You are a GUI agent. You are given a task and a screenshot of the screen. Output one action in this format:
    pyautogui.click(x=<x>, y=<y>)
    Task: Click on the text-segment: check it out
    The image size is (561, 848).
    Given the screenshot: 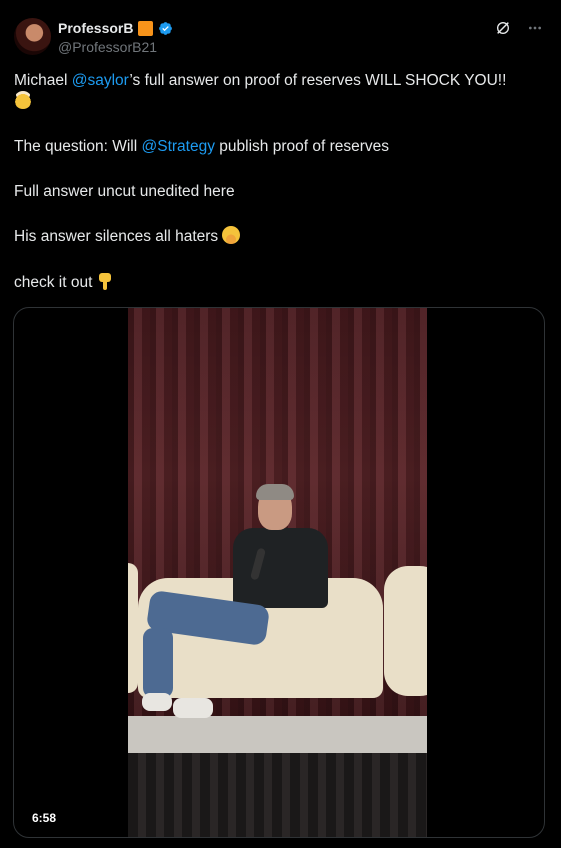 What is the action you would take?
    pyautogui.click(x=53, y=282)
    